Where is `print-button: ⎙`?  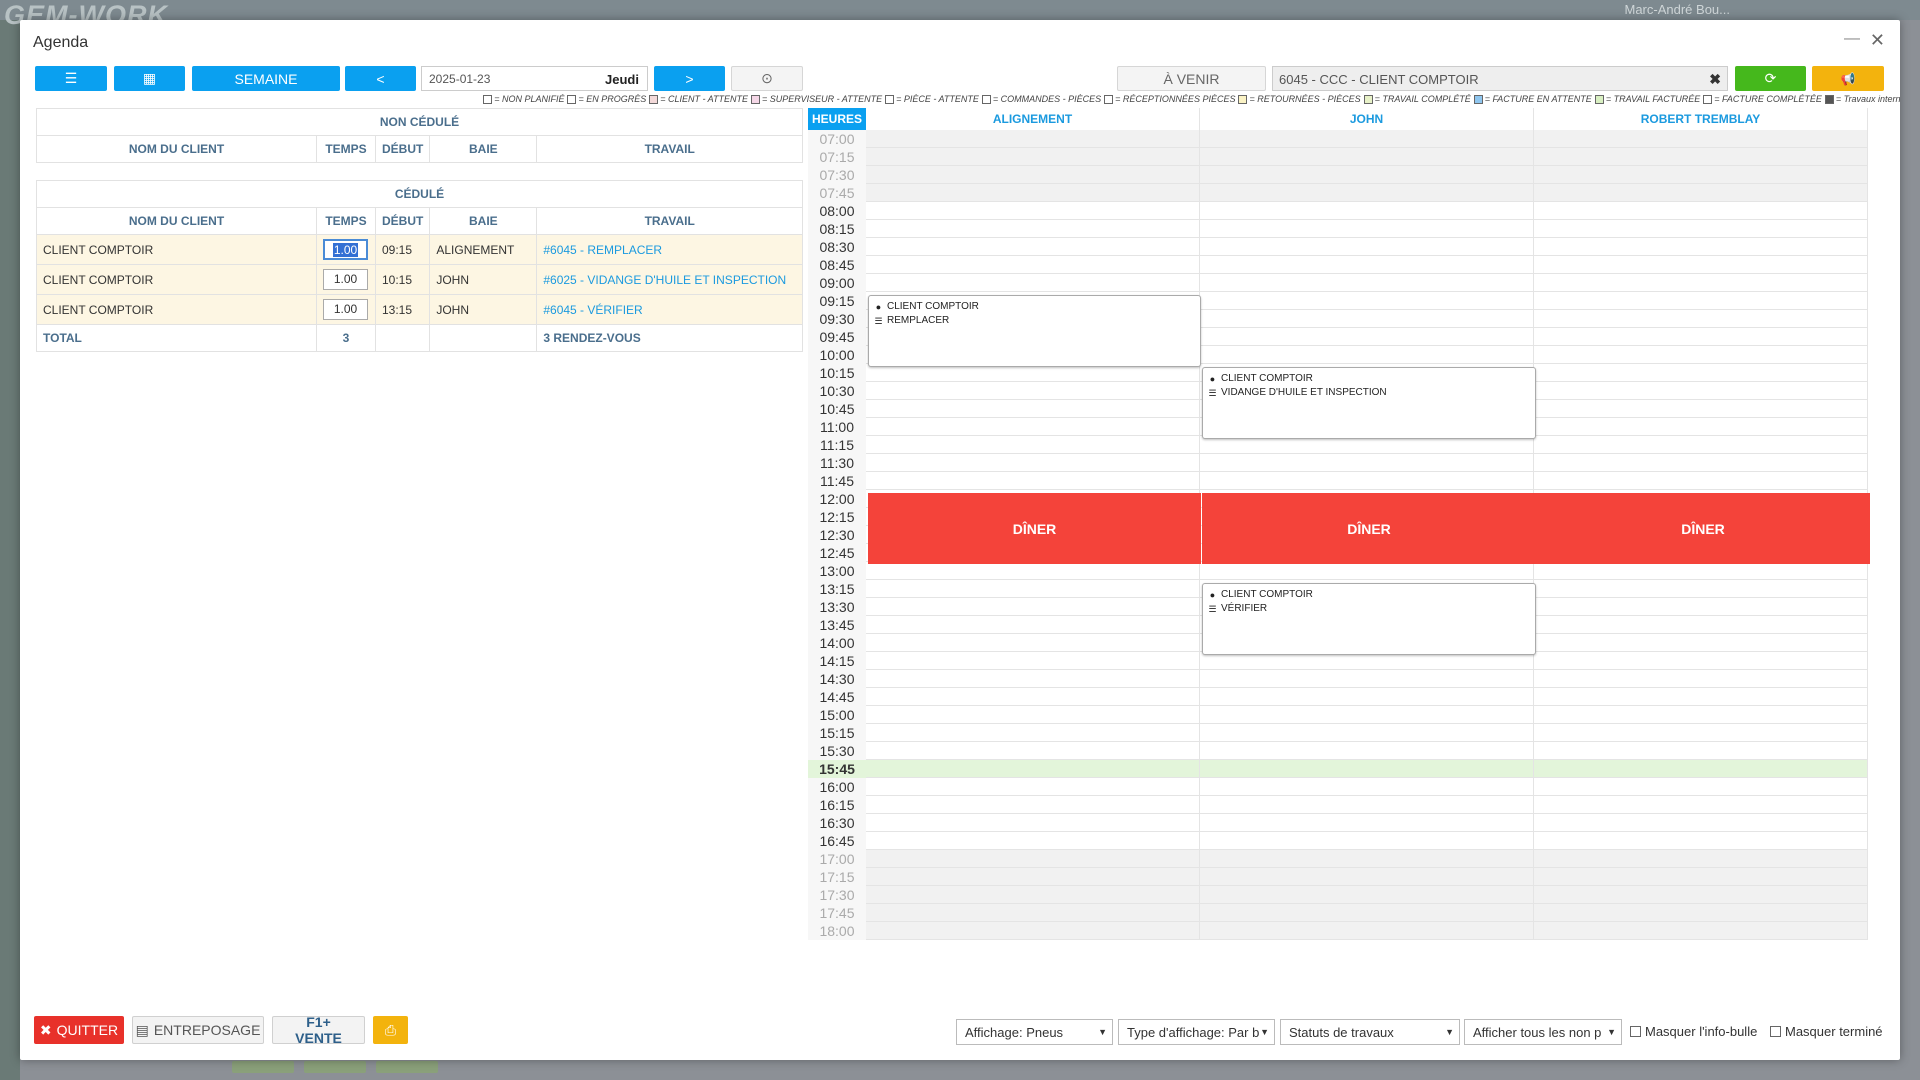
print-button: ⎙ is located at coordinates (390, 1030).